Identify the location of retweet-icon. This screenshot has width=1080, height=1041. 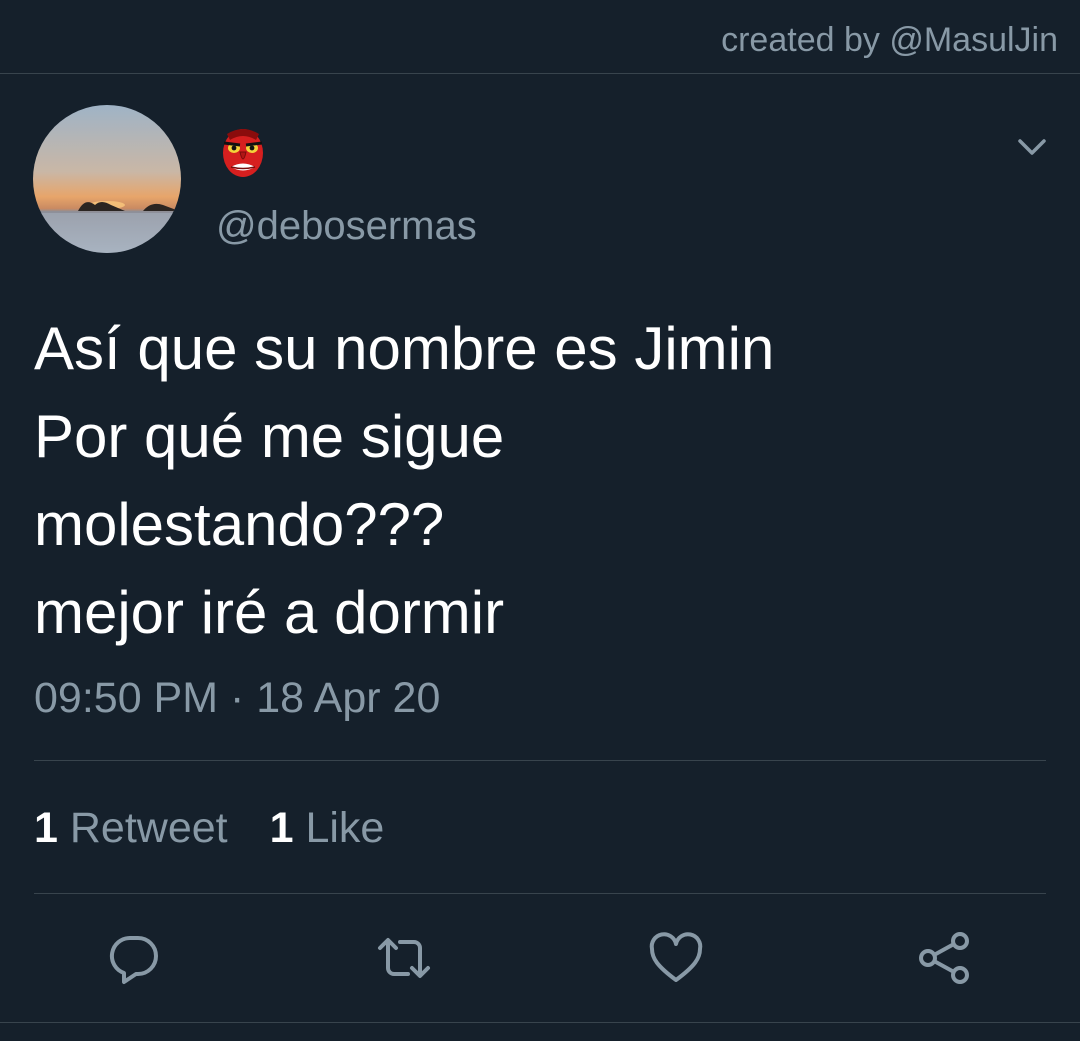
(404, 958).